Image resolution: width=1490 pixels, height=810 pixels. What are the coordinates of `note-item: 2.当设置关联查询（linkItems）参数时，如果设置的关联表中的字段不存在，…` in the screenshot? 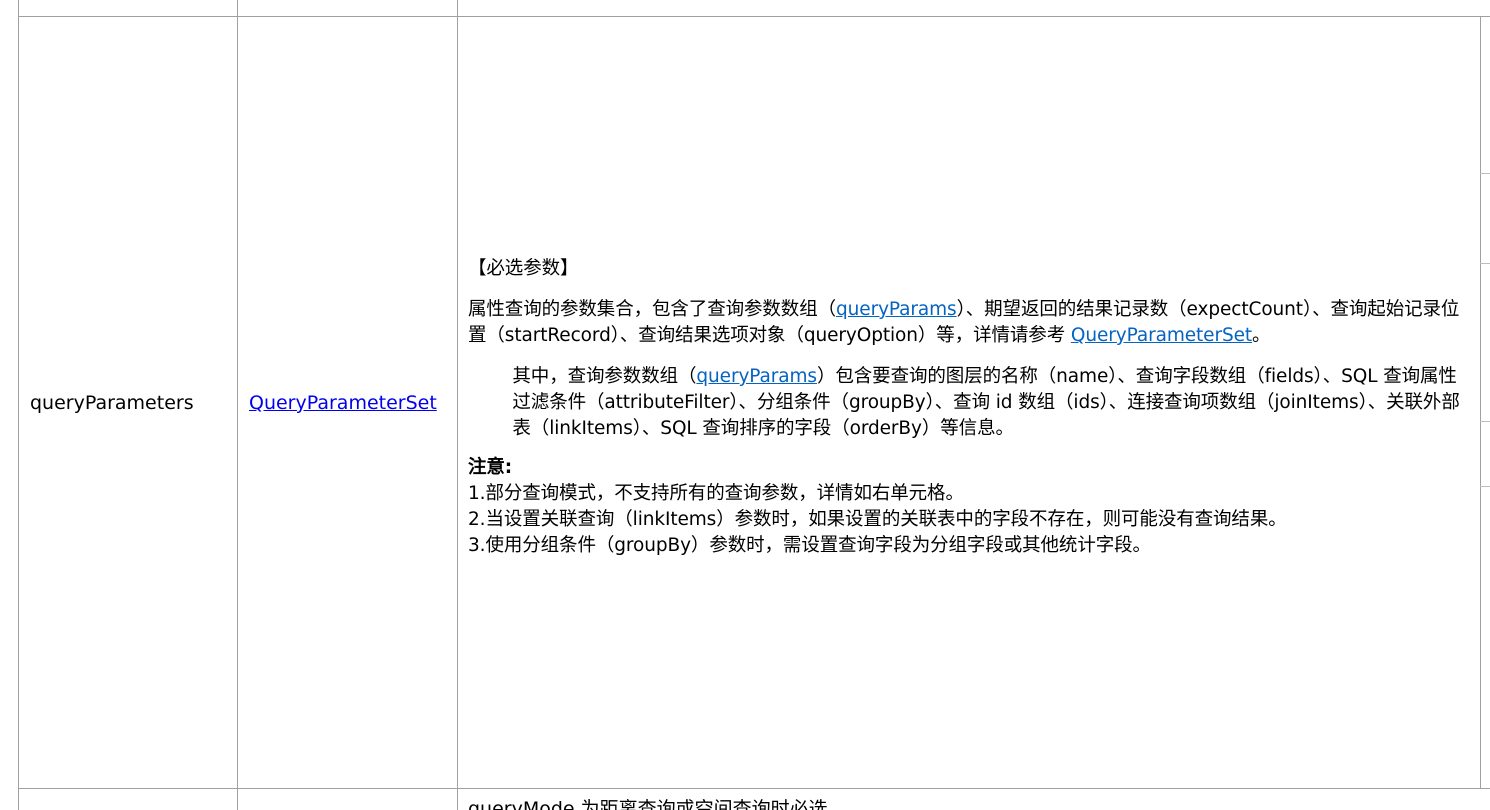 It's located at (877, 519).